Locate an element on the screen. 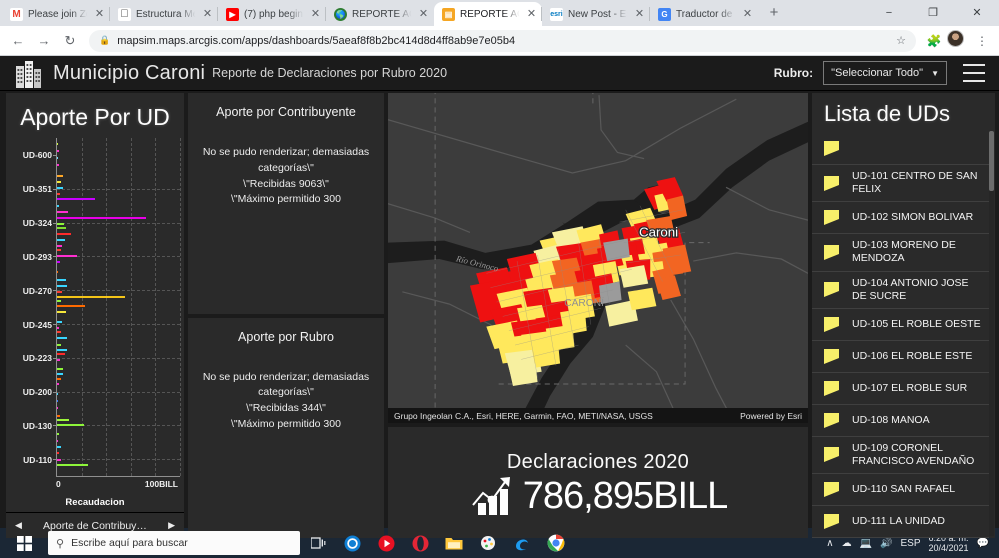 This screenshot has width=999, height=558. hamburger-menu-icon is located at coordinates (974, 73).